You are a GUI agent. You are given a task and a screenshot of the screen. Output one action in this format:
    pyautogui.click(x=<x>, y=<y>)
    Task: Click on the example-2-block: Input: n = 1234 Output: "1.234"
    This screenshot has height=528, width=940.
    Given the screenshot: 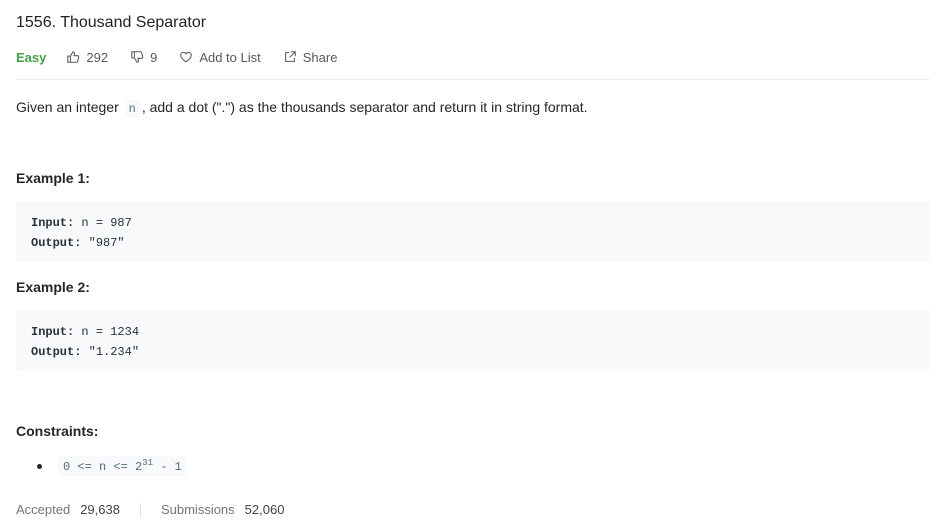 What is the action you would take?
    pyautogui.click(x=473, y=340)
    